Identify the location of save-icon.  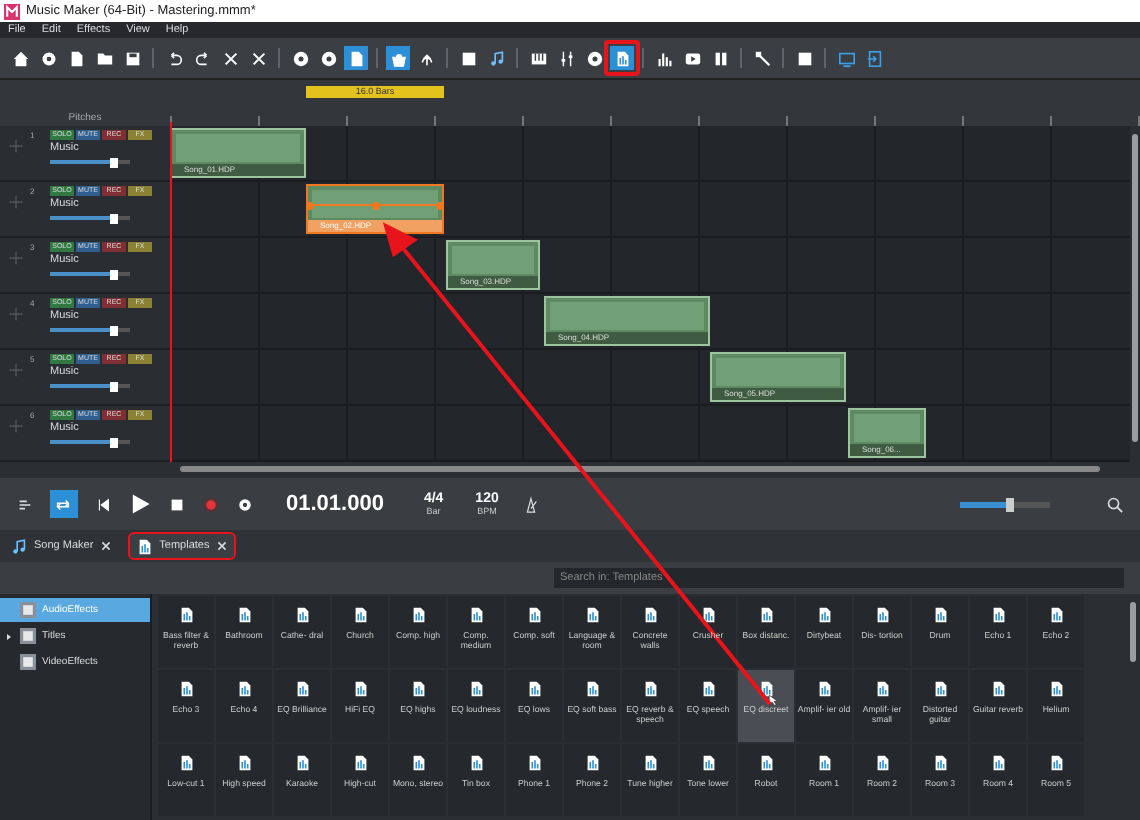
(132, 58).